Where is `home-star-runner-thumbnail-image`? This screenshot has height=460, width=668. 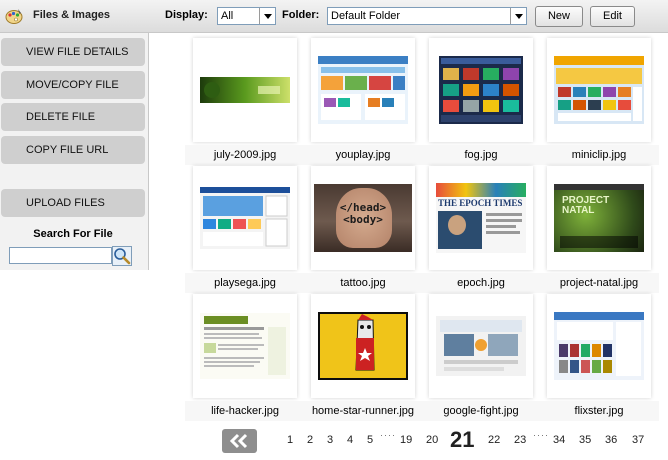 home-star-runner-thumbnail-image is located at coordinates (363, 346).